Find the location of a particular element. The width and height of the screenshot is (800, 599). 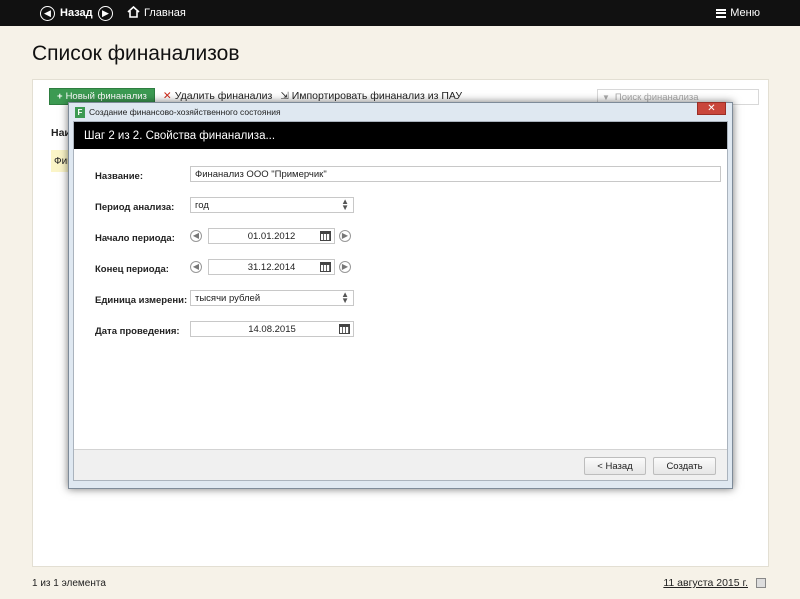

arrow-right-circle-icon: ▶ is located at coordinates (105, 13).